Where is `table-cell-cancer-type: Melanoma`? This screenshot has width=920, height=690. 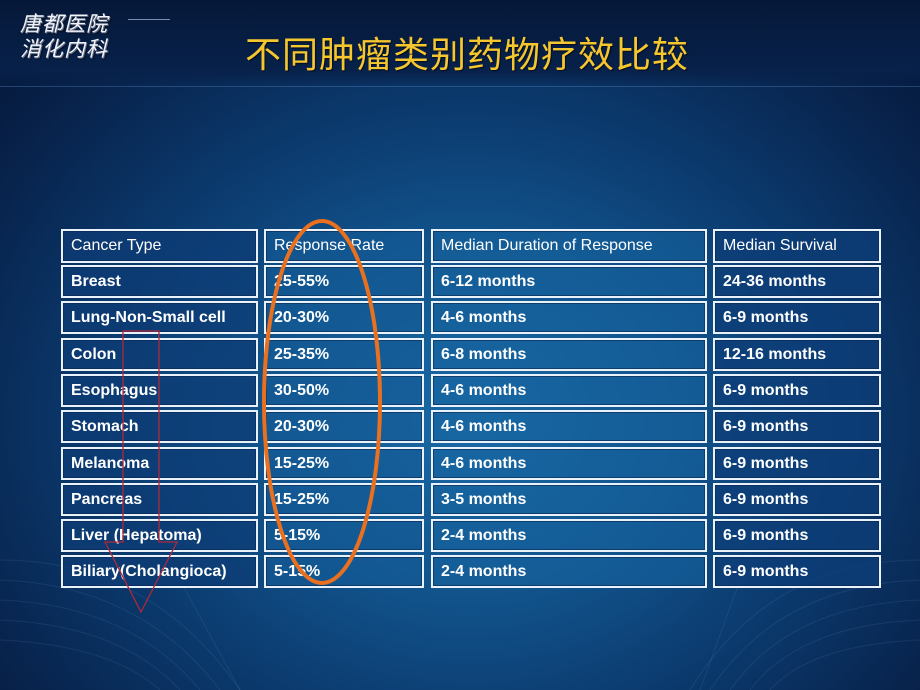
table-cell-cancer-type: Melanoma is located at coordinates (159, 463).